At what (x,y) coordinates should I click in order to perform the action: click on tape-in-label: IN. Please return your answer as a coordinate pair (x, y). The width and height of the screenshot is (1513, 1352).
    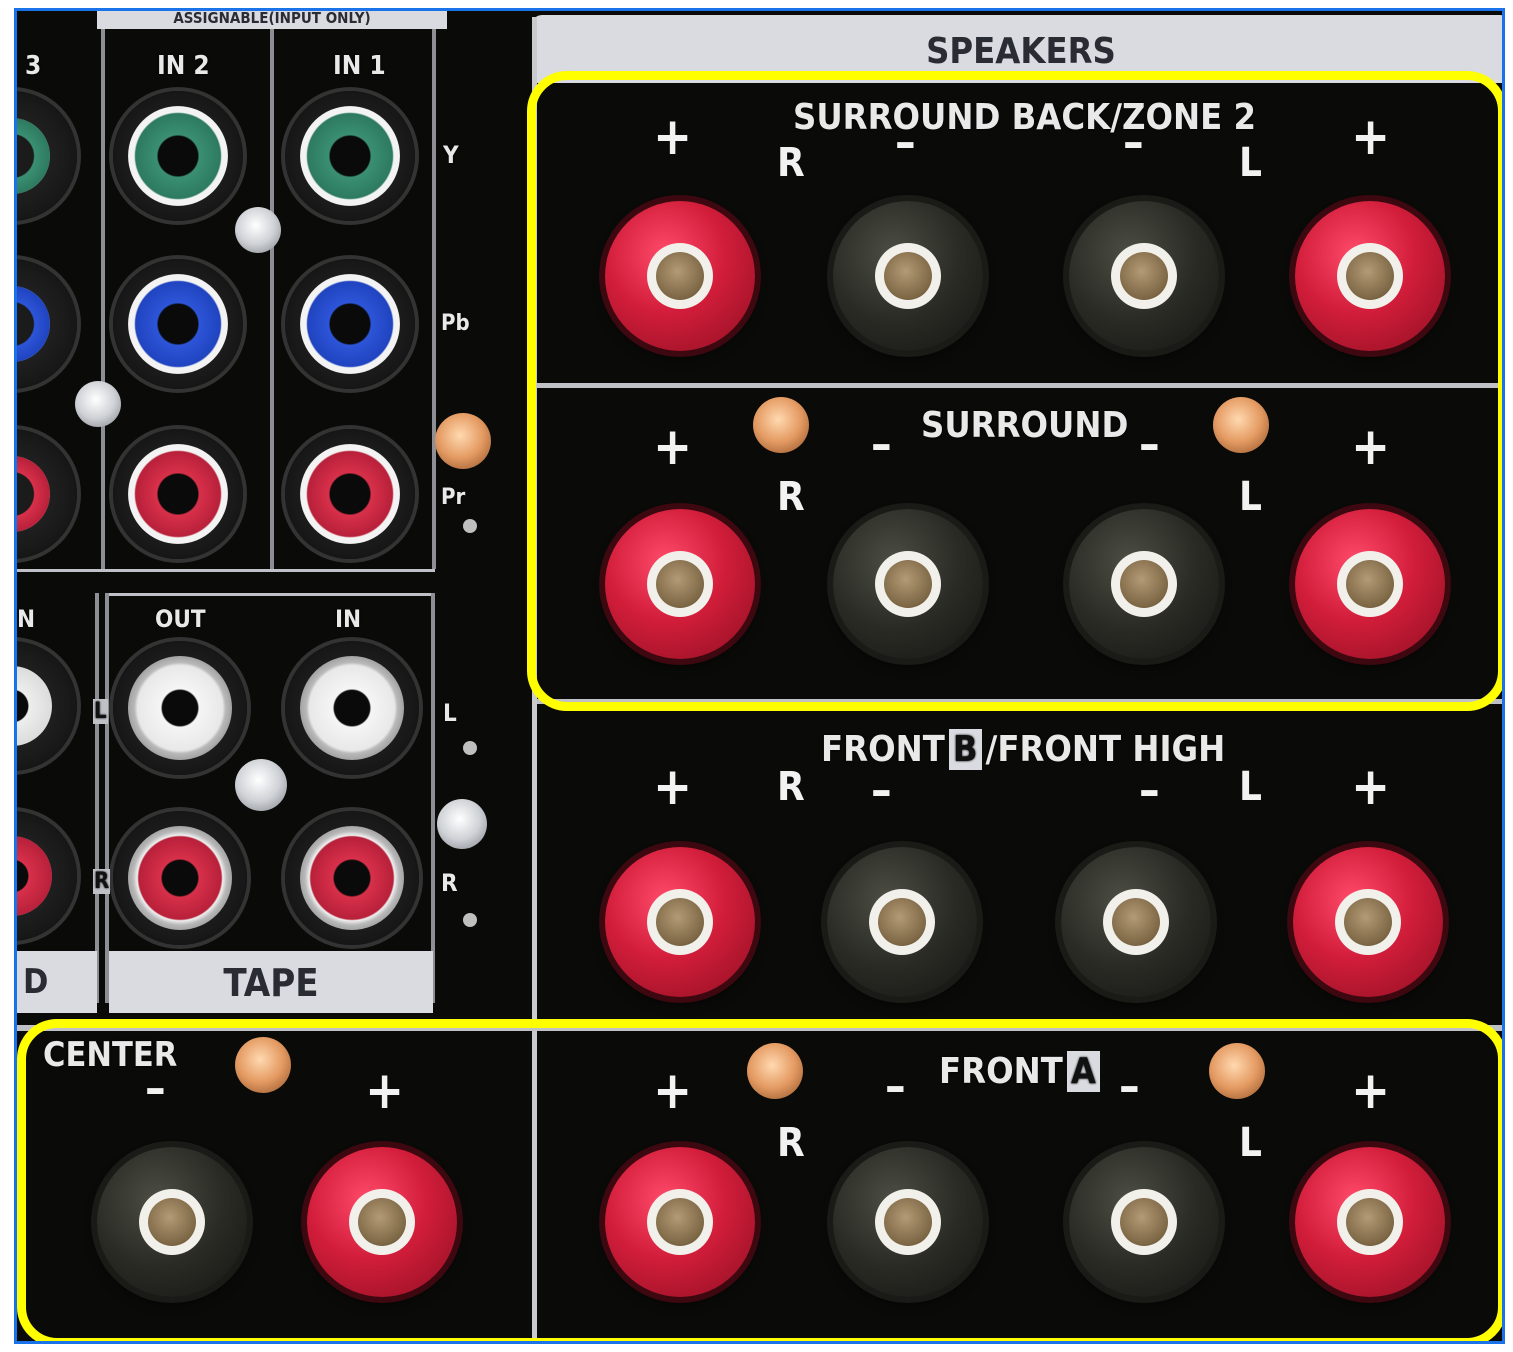
    Looking at the image, I should click on (348, 619).